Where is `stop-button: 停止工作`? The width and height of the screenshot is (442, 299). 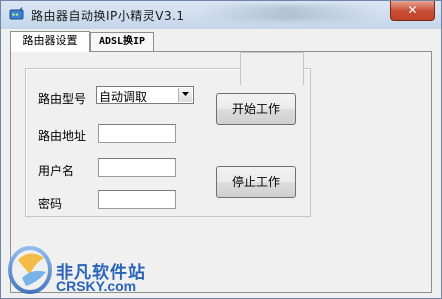 stop-button: 停止工作 is located at coordinates (256, 182).